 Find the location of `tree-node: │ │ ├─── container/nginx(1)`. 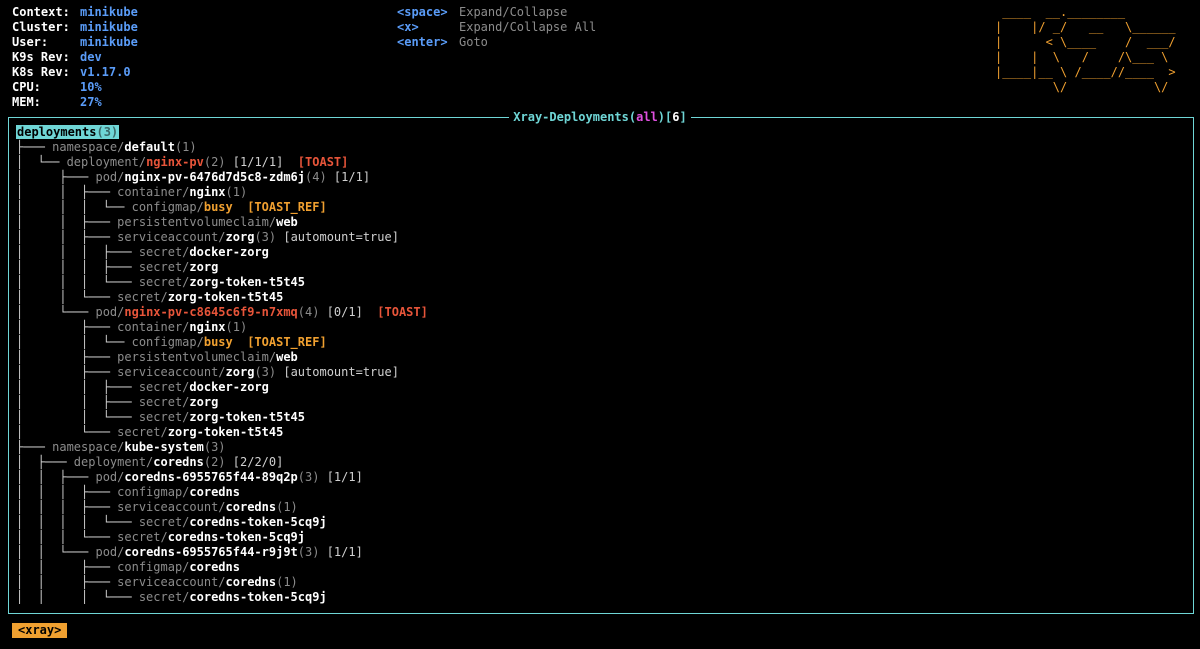

tree-node: │ │ ├─── container/nginx(1) is located at coordinates (601, 192).